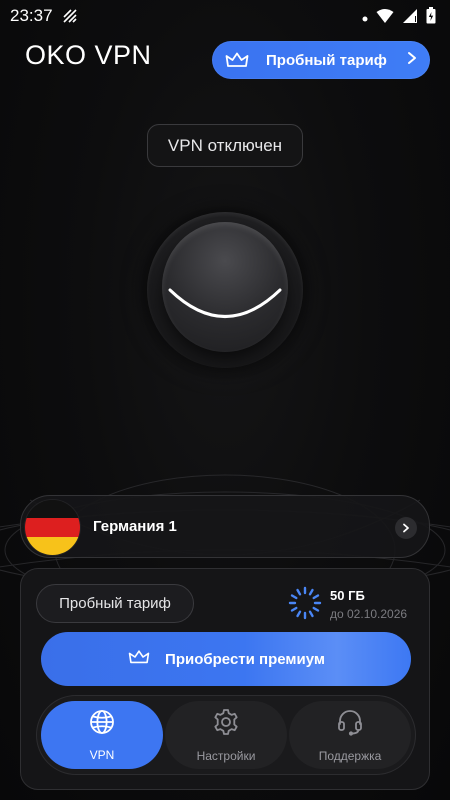 The width and height of the screenshot is (450, 800). Describe the element at coordinates (115, 603) in the screenshot. I see `plan-chip: Пробный тариф` at that location.